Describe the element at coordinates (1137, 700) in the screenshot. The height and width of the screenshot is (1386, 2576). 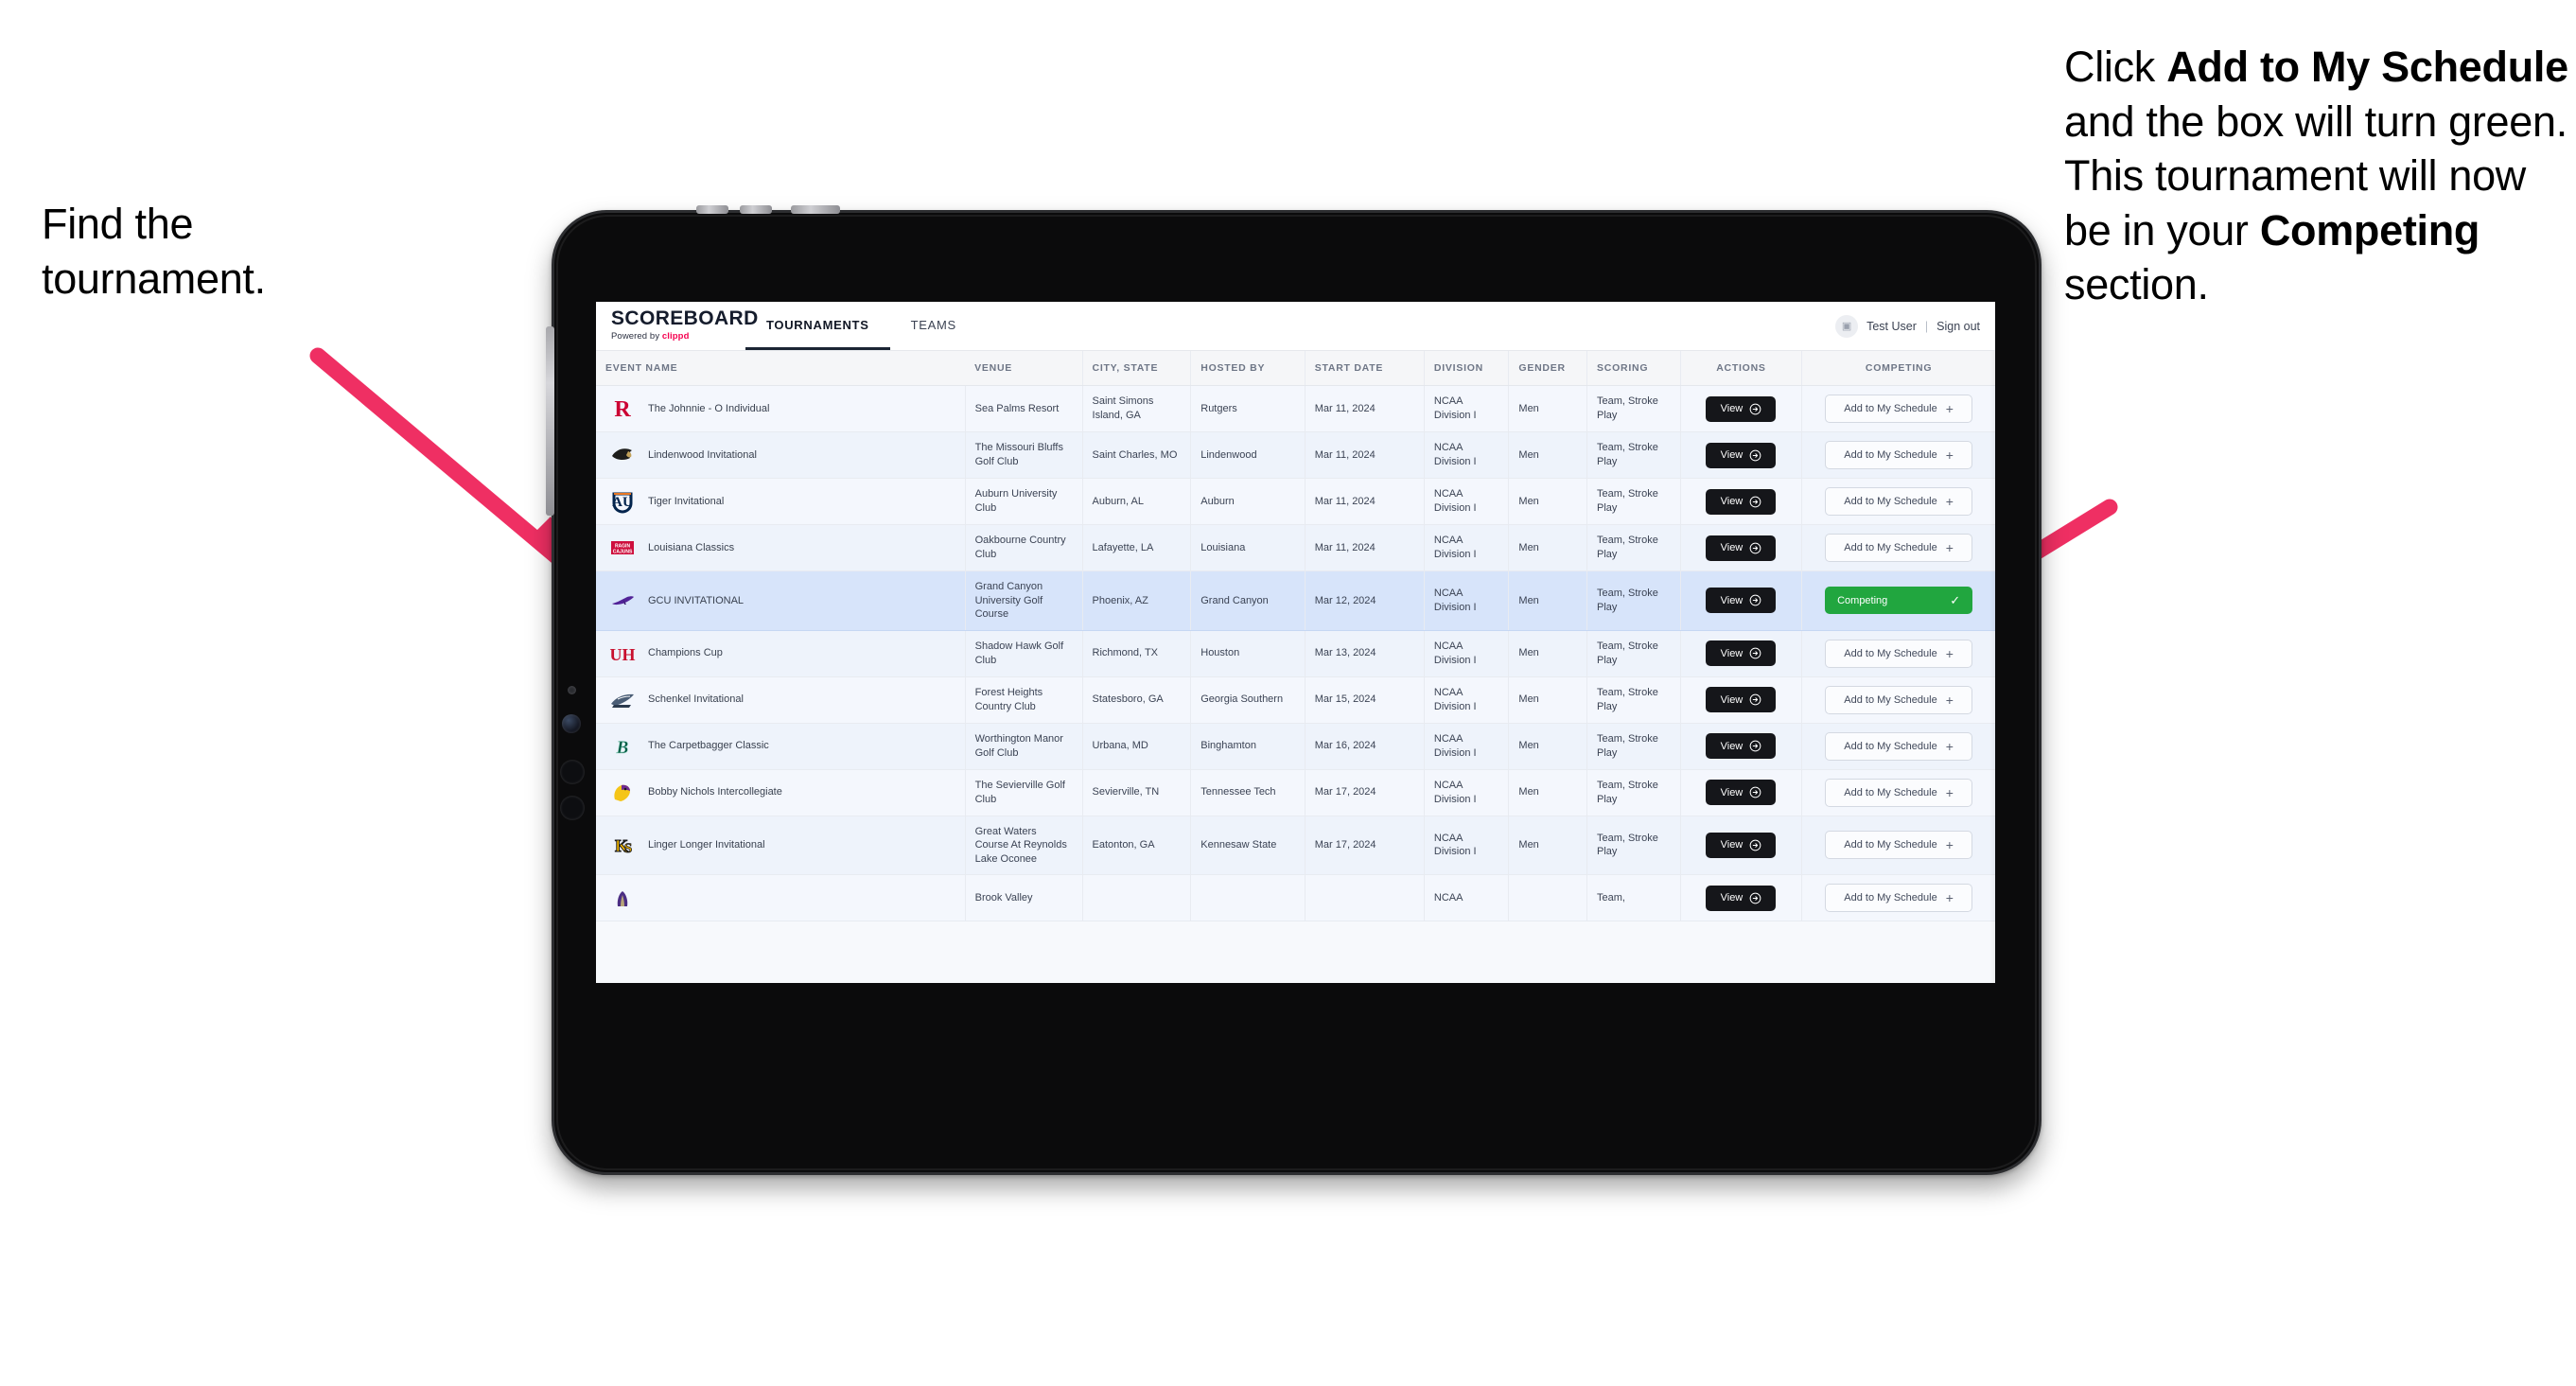
I see `cell-city-state: Statesboro, GA` at that location.